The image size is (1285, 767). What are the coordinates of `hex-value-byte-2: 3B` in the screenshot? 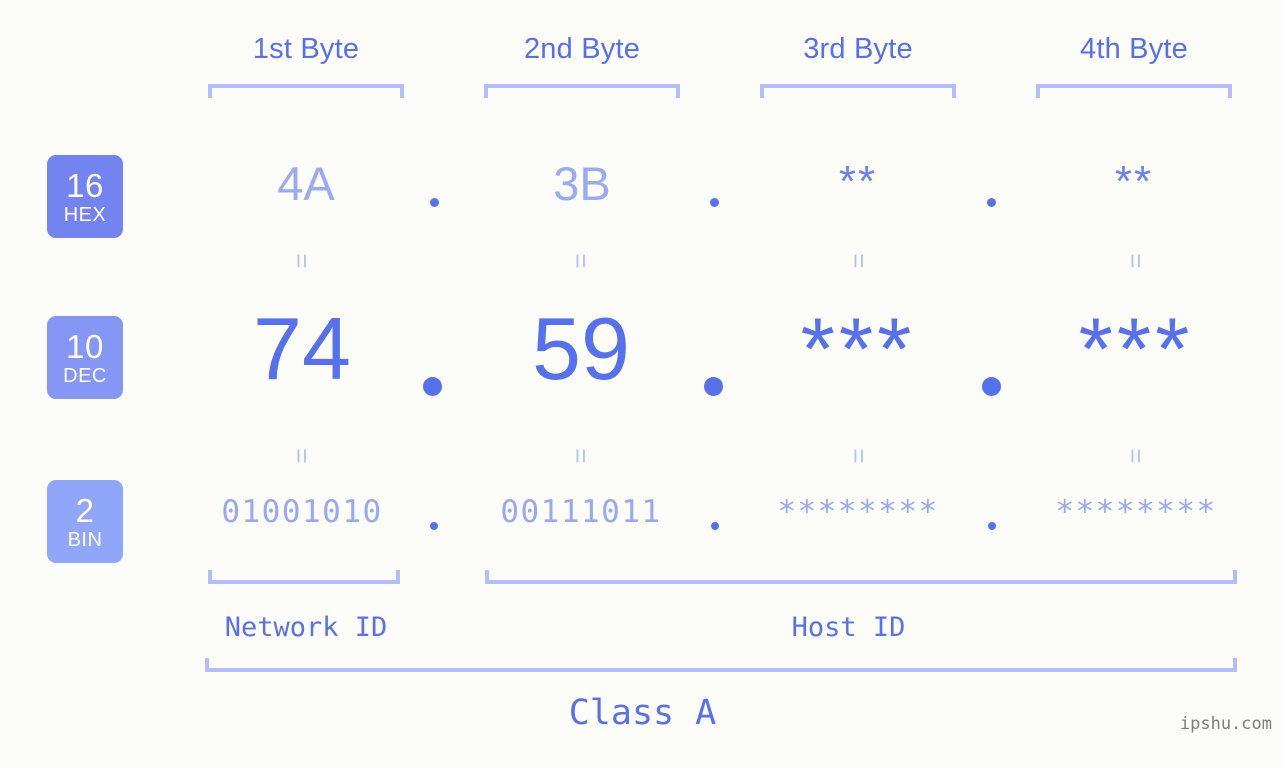 It's located at (582, 183).